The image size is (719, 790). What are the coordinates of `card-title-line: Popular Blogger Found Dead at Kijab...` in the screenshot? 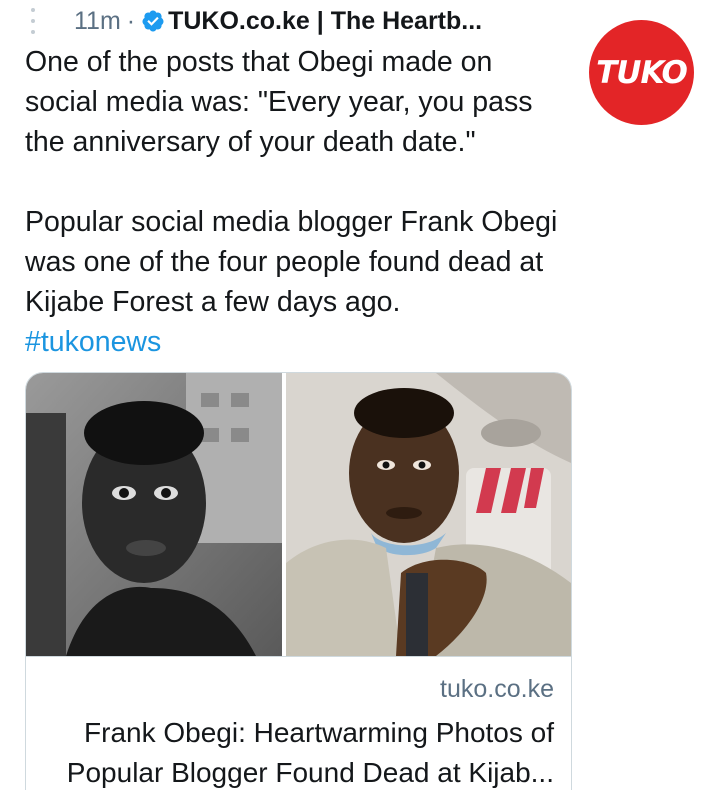 It's located at (310, 772).